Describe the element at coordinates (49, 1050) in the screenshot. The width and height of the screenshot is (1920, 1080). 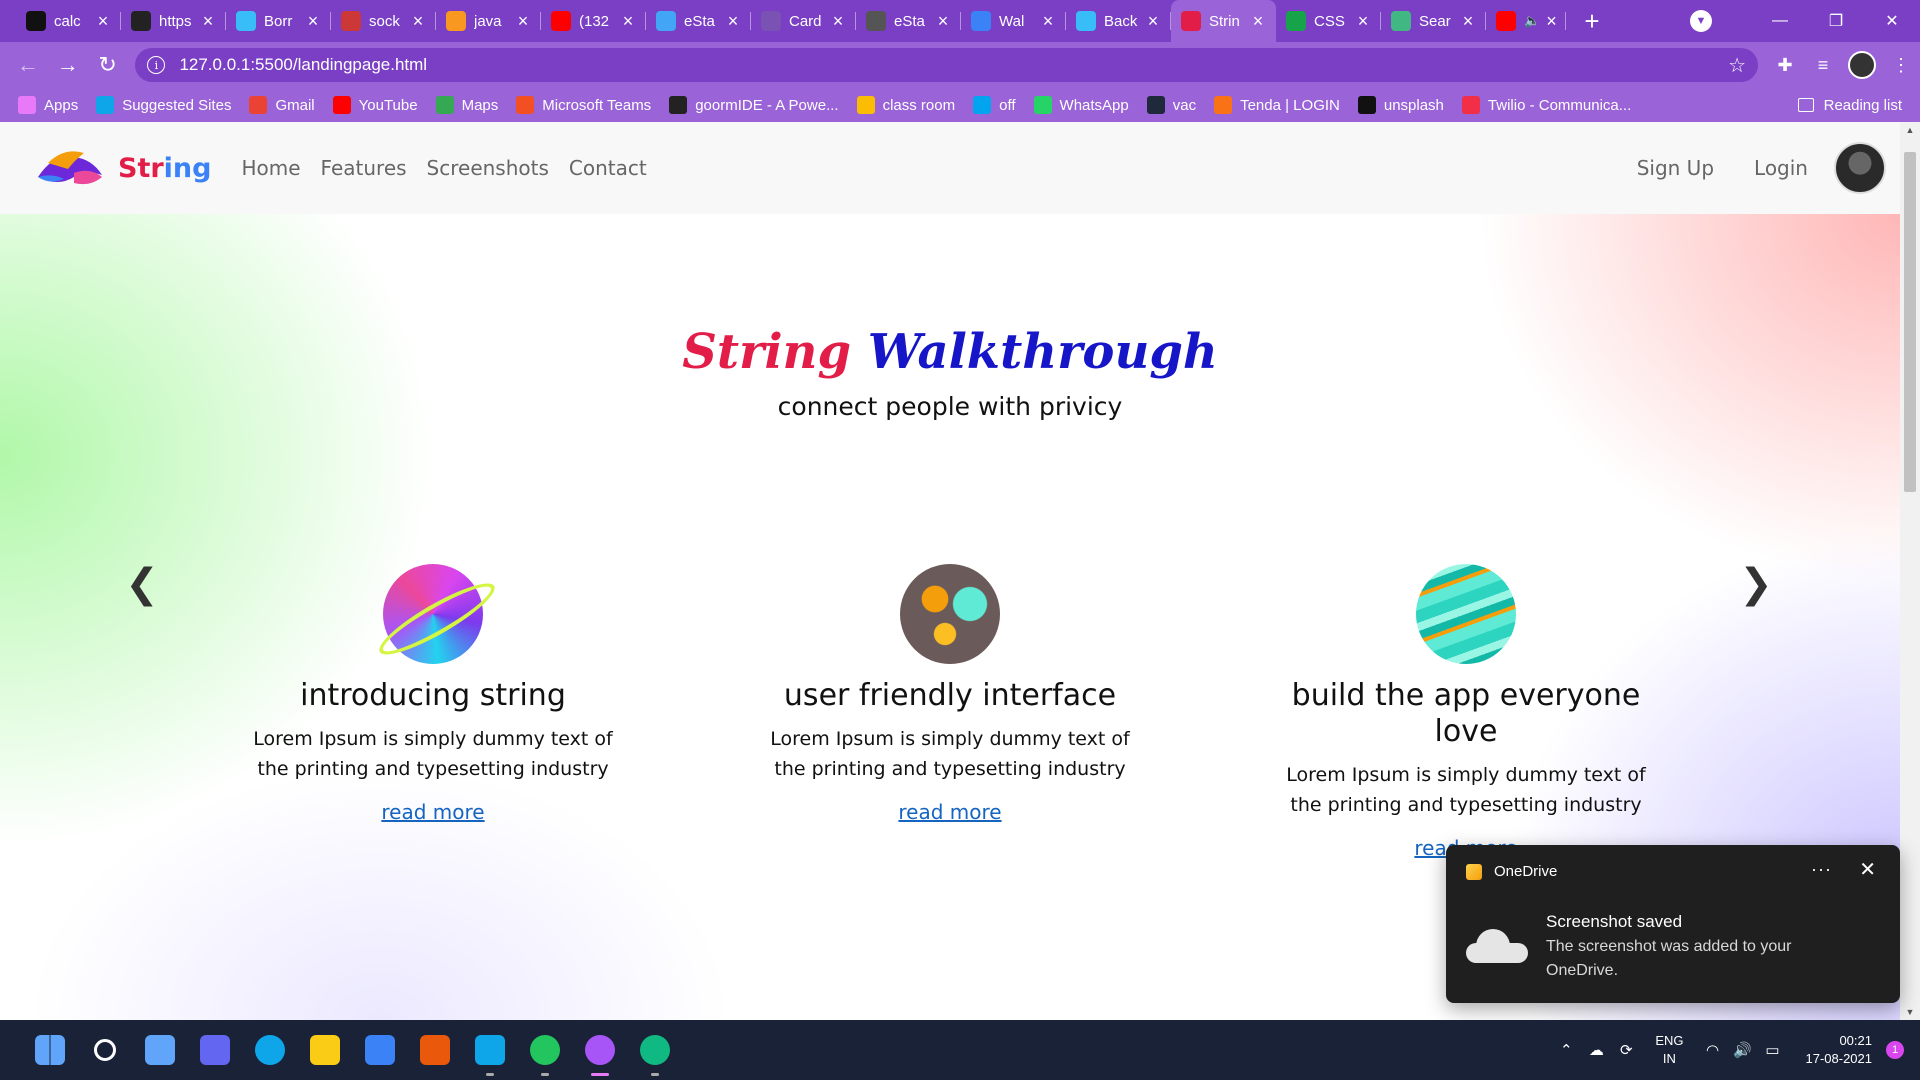
I see `taskbar-app-start` at that location.